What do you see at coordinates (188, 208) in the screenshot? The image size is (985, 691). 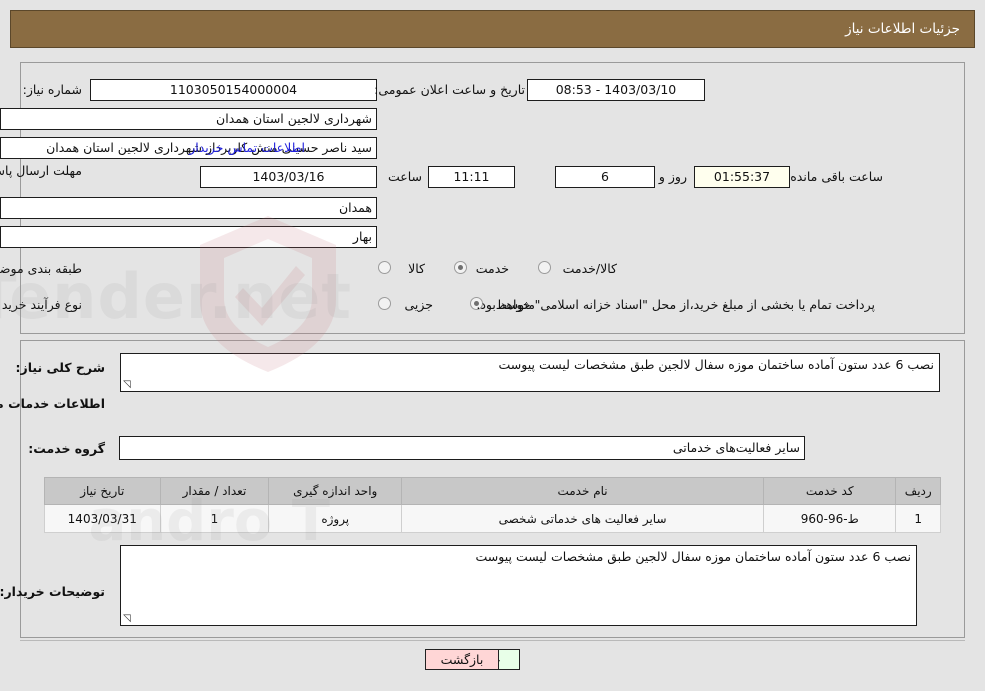 I see `province-field: همدان` at bounding box center [188, 208].